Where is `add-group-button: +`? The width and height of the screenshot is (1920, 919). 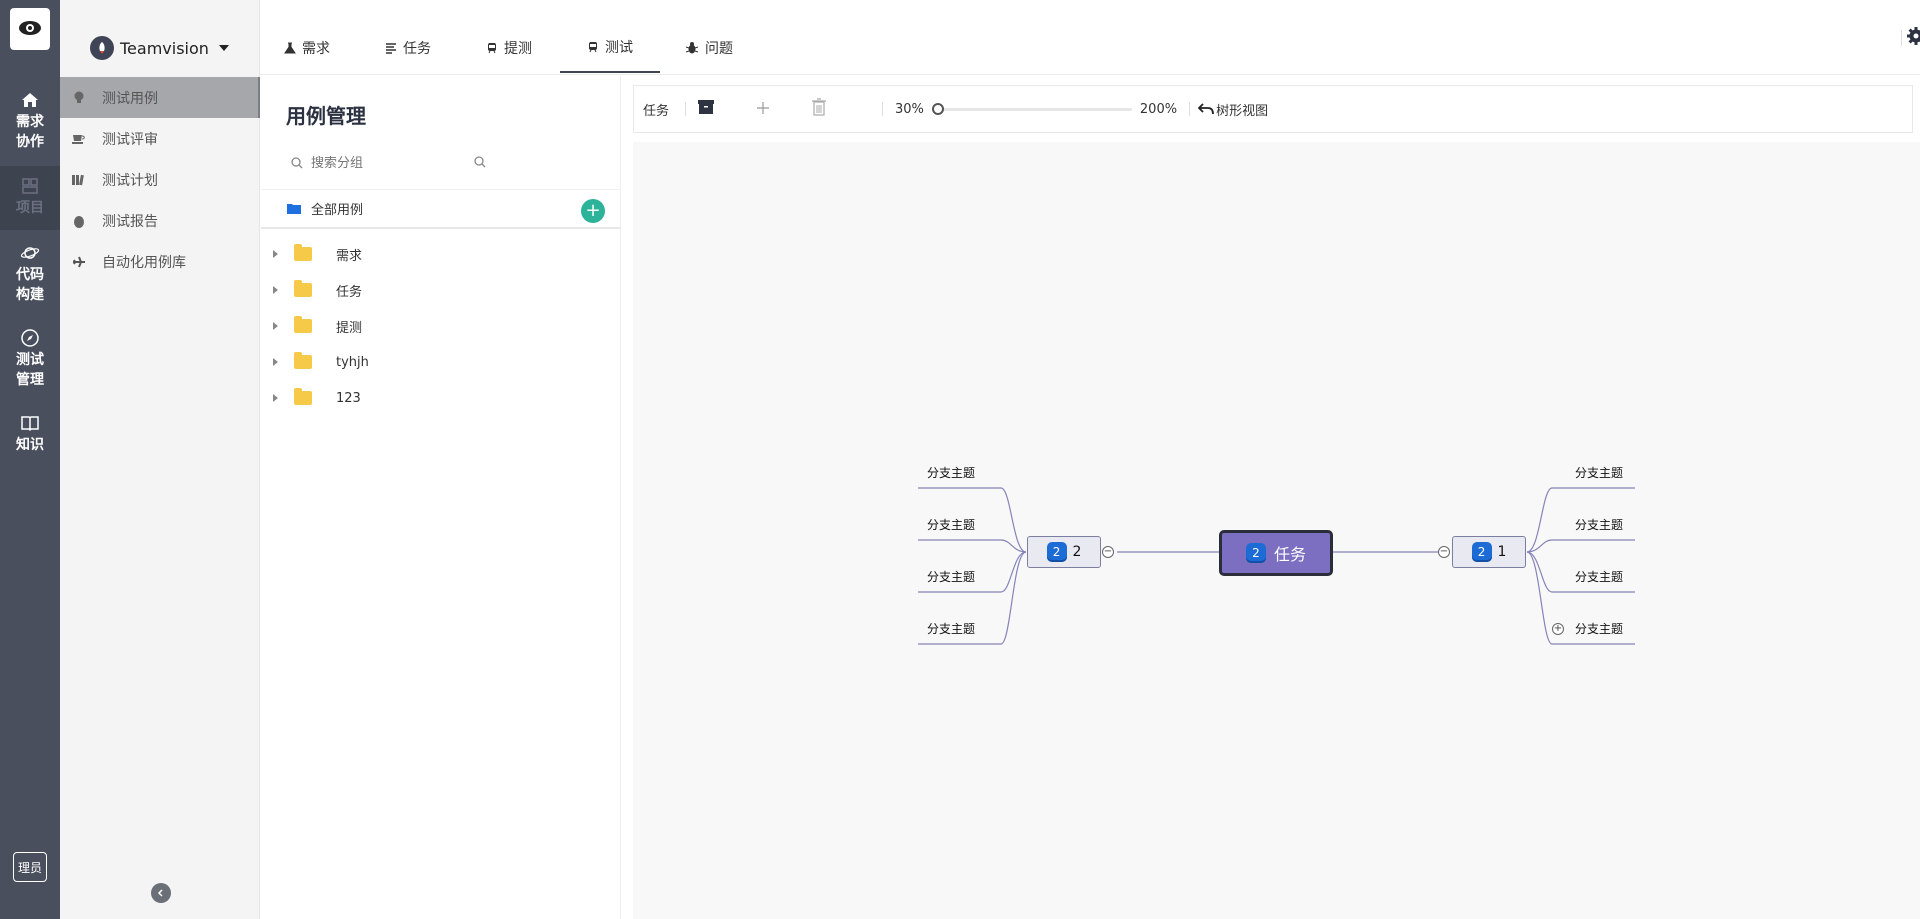 add-group-button: + is located at coordinates (593, 211).